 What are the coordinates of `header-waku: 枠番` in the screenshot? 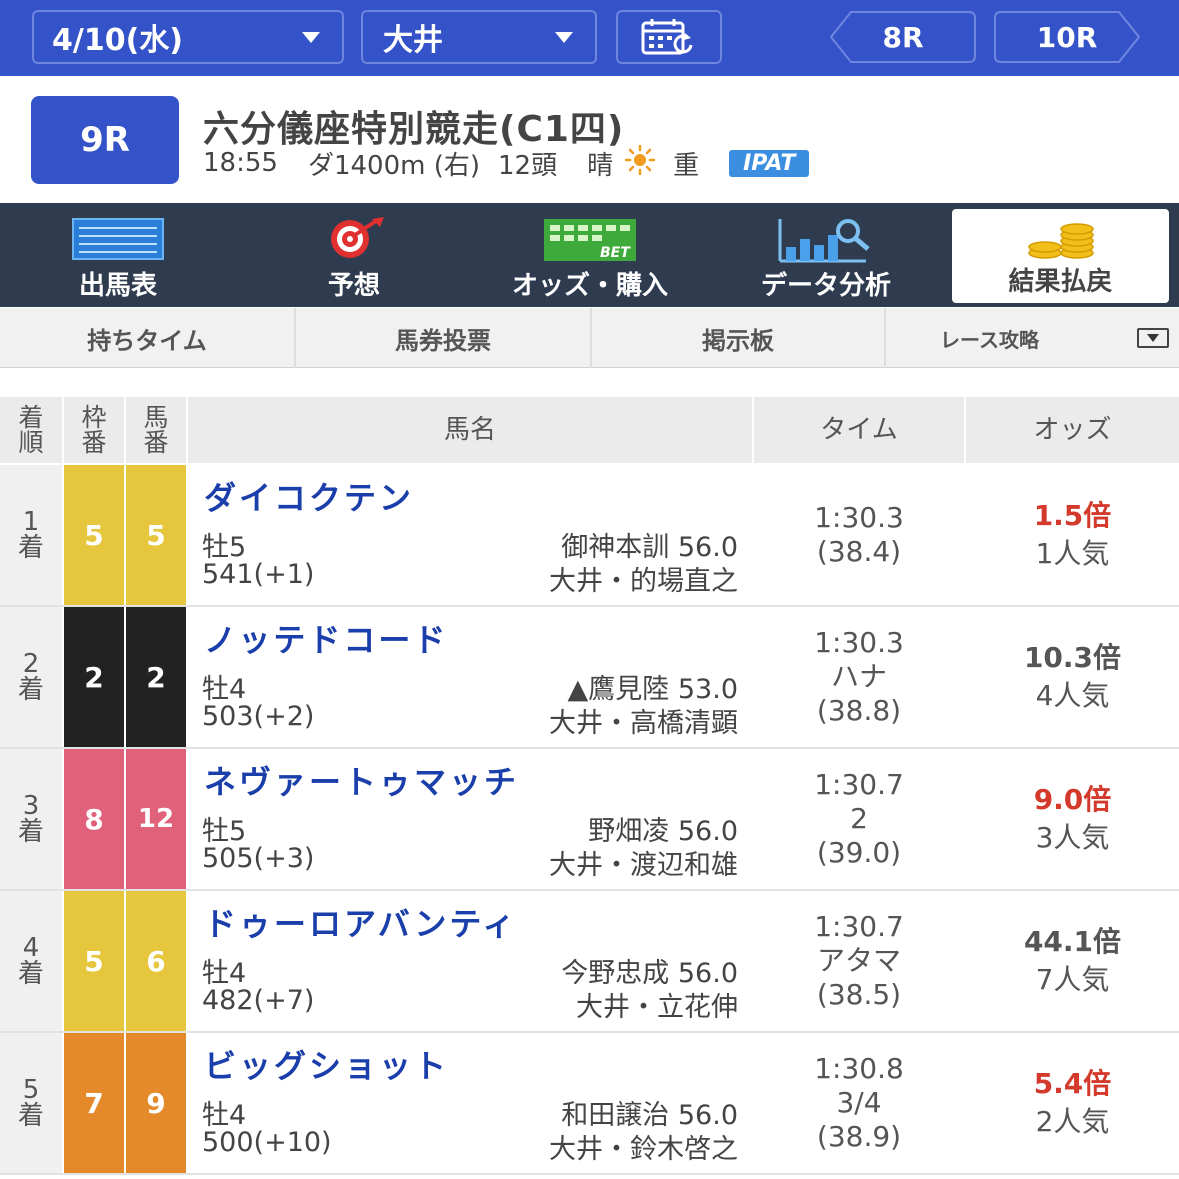 It's located at (94, 430).